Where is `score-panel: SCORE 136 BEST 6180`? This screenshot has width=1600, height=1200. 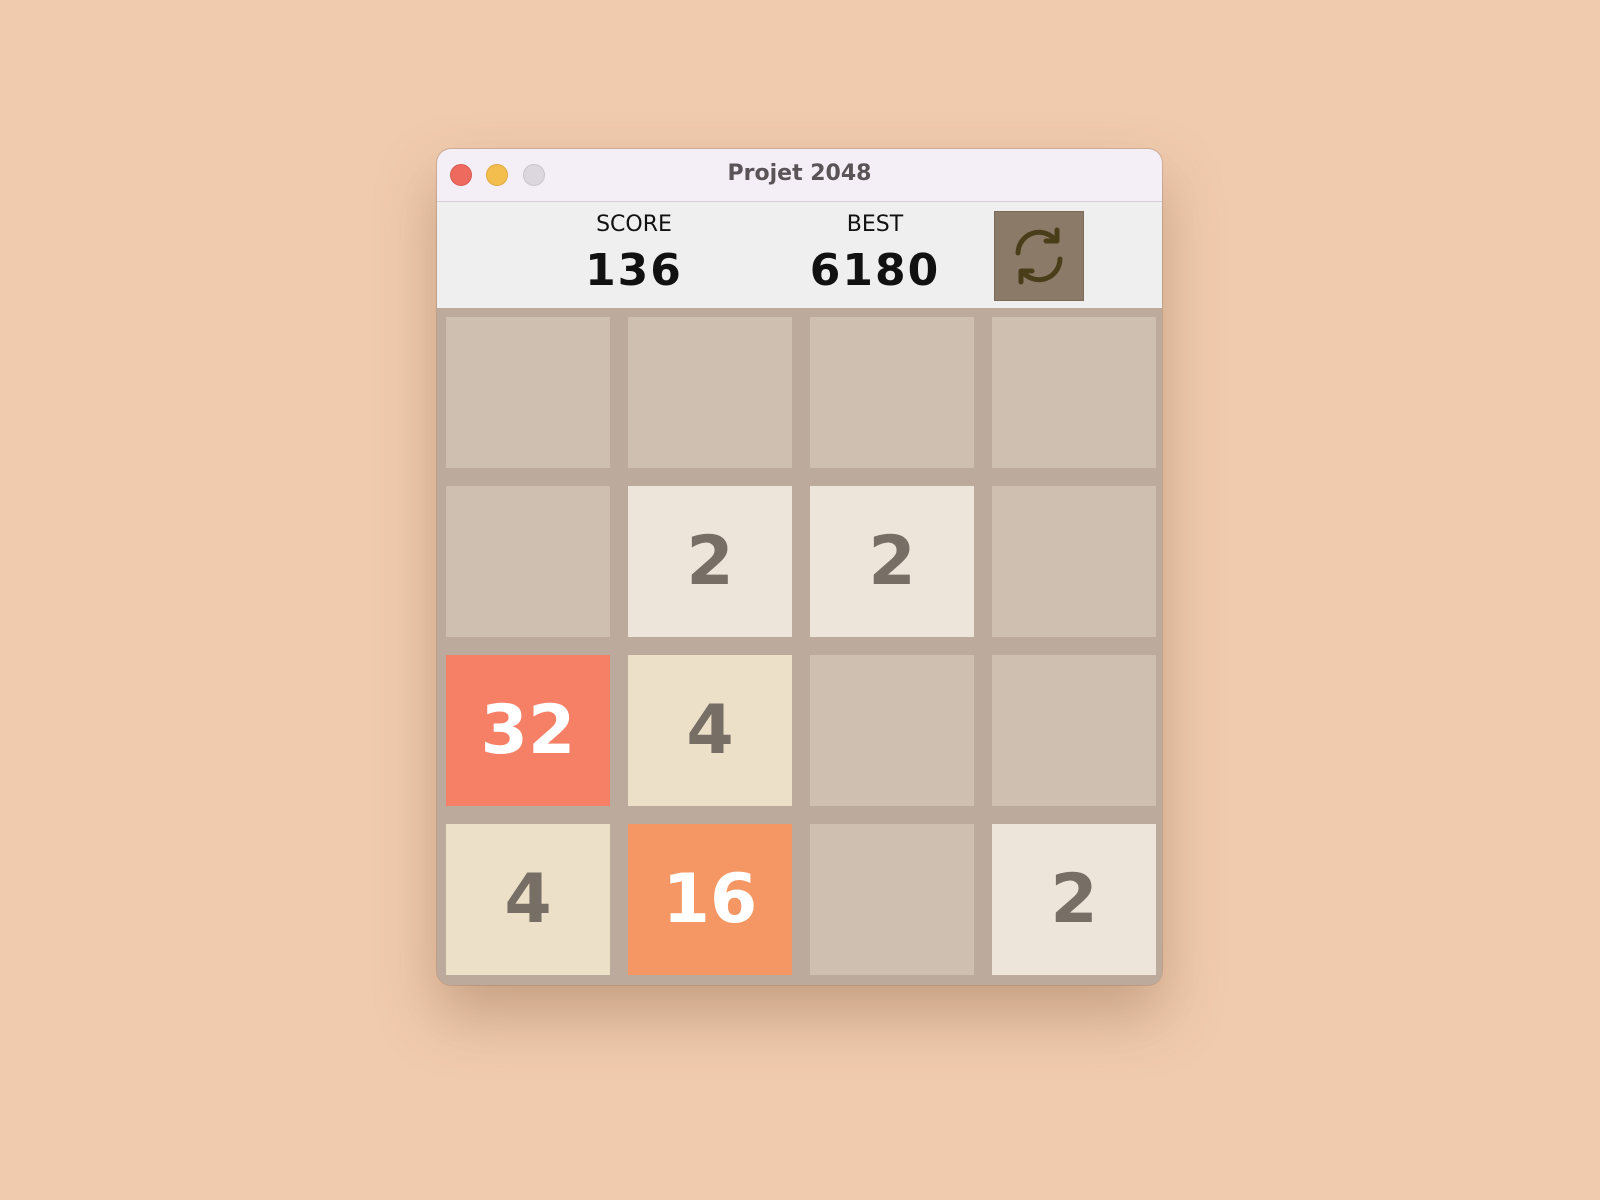
score-panel: SCORE 136 BEST 6180 is located at coordinates (799, 255).